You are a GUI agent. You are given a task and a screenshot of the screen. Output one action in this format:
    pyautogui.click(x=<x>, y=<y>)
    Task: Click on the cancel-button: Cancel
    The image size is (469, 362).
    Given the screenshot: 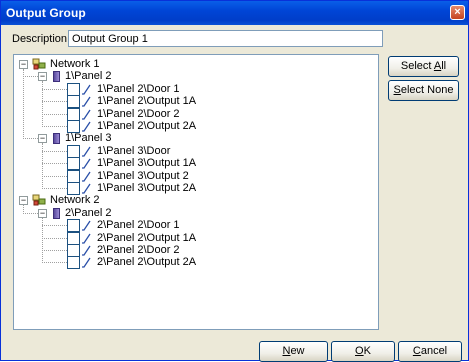 What is the action you would take?
    pyautogui.click(x=430, y=351)
    